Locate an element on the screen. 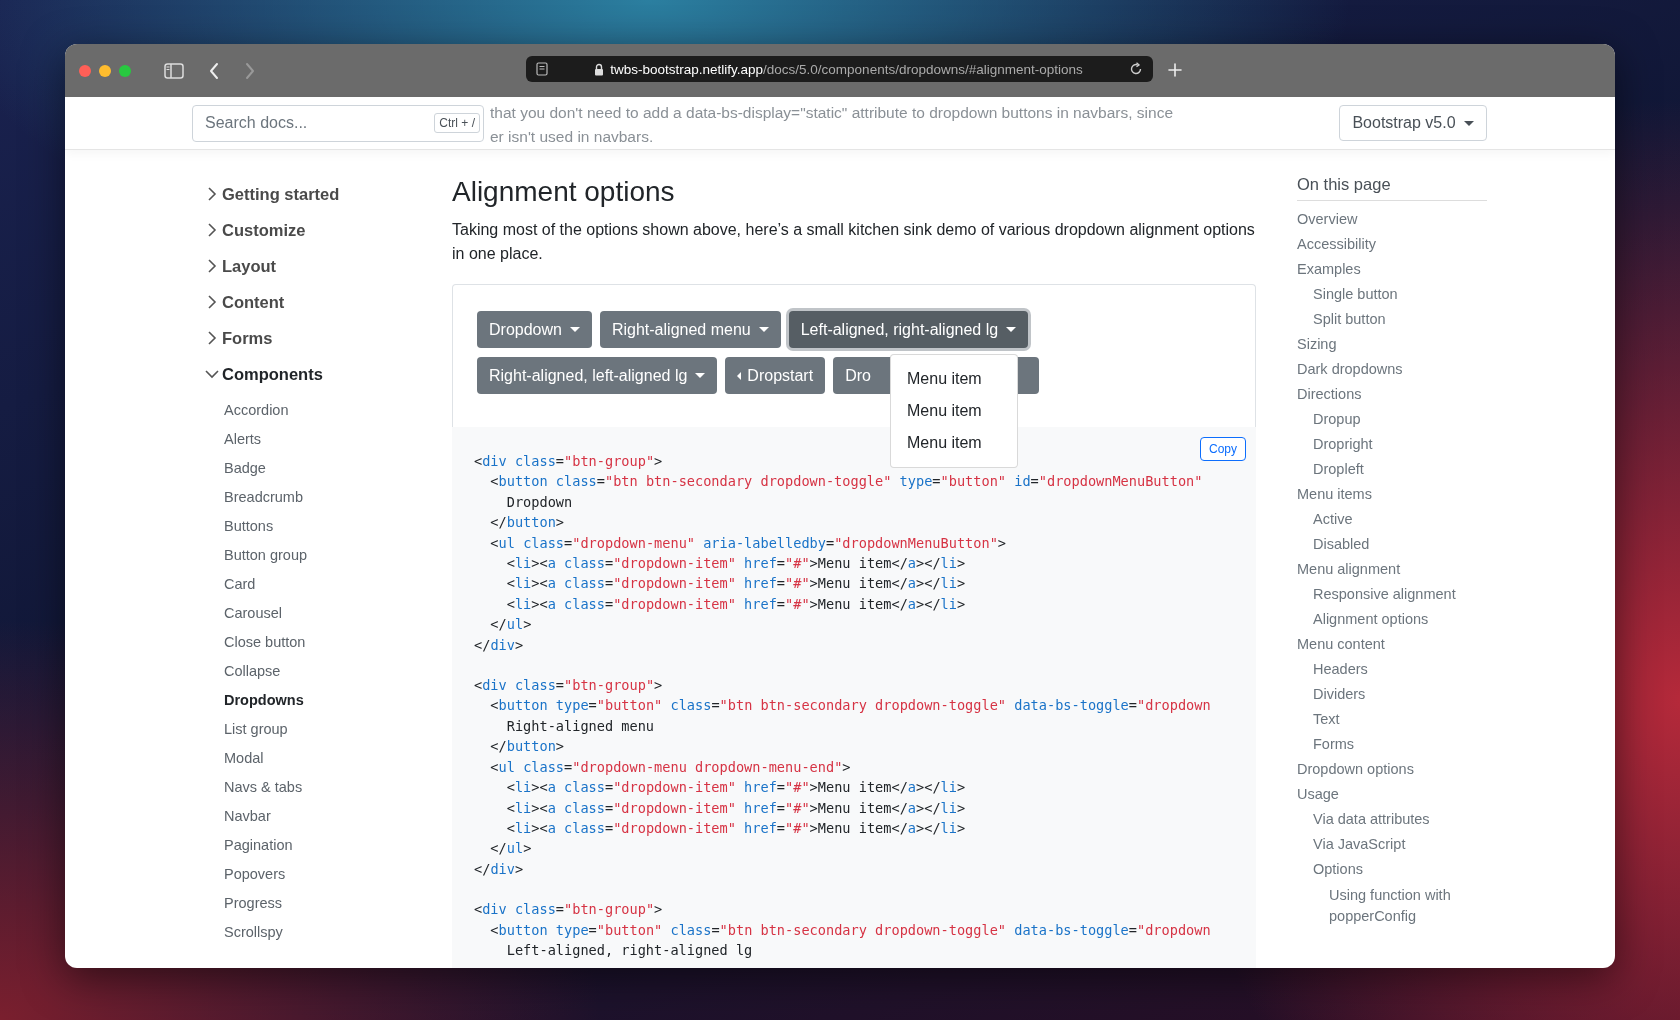 Image resolution: width=1680 pixels, height=1020 pixels. toc-link: Dark dropdowns is located at coordinates (1350, 369).